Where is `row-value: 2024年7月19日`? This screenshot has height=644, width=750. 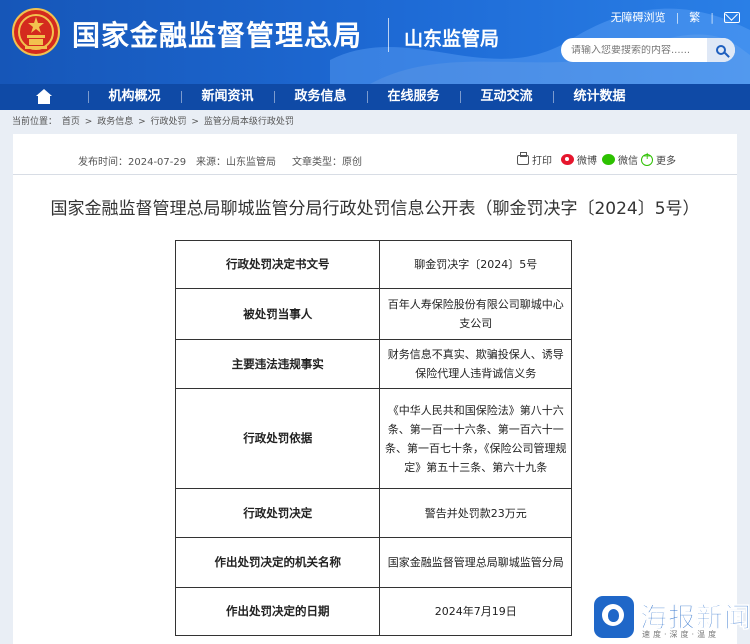
row-value: 2024年7月19日 is located at coordinates (475, 611).